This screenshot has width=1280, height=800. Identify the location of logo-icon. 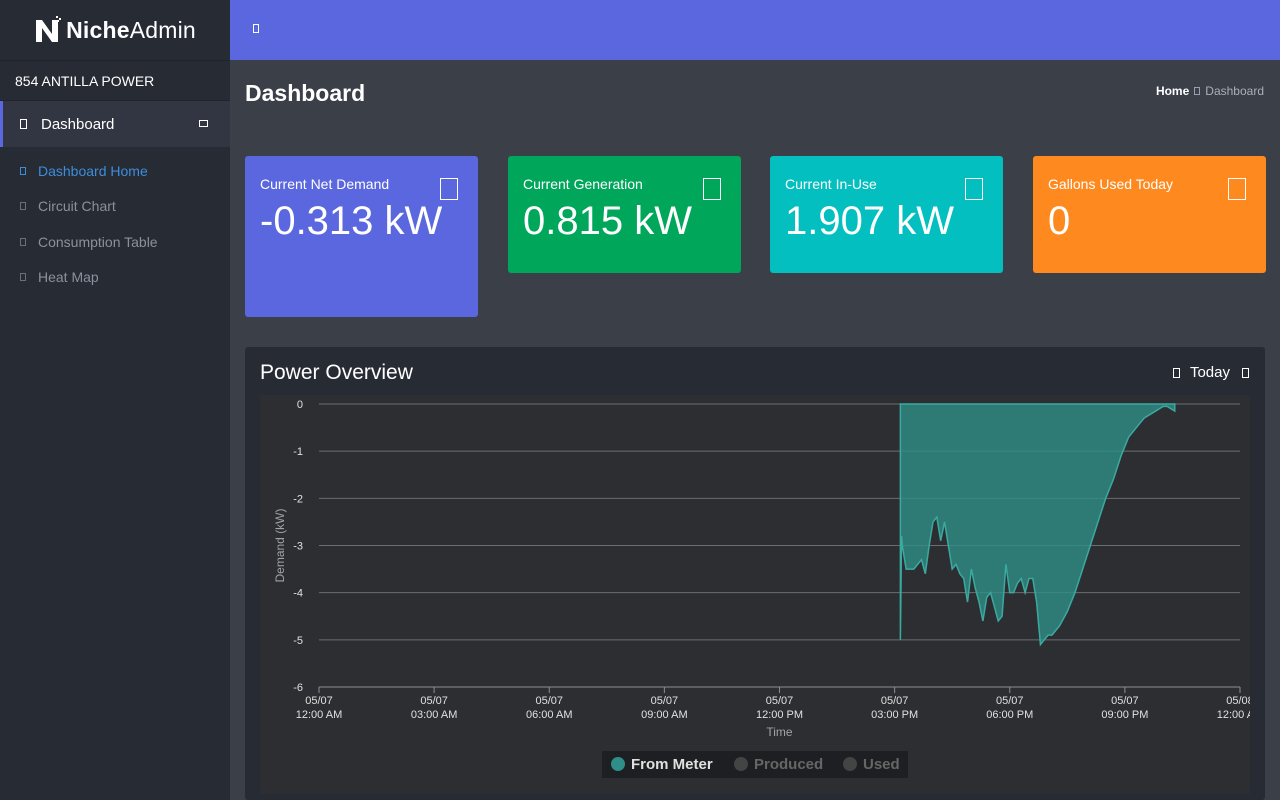
(49, 29).